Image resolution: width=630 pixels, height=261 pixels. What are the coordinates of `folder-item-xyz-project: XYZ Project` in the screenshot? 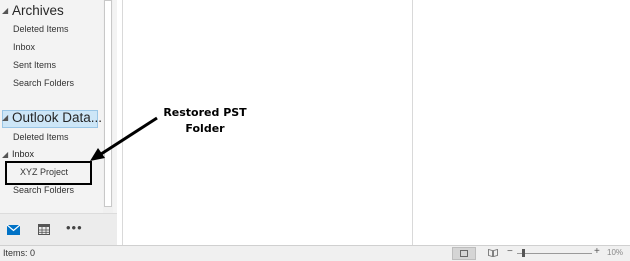 It's located at (44, 172).